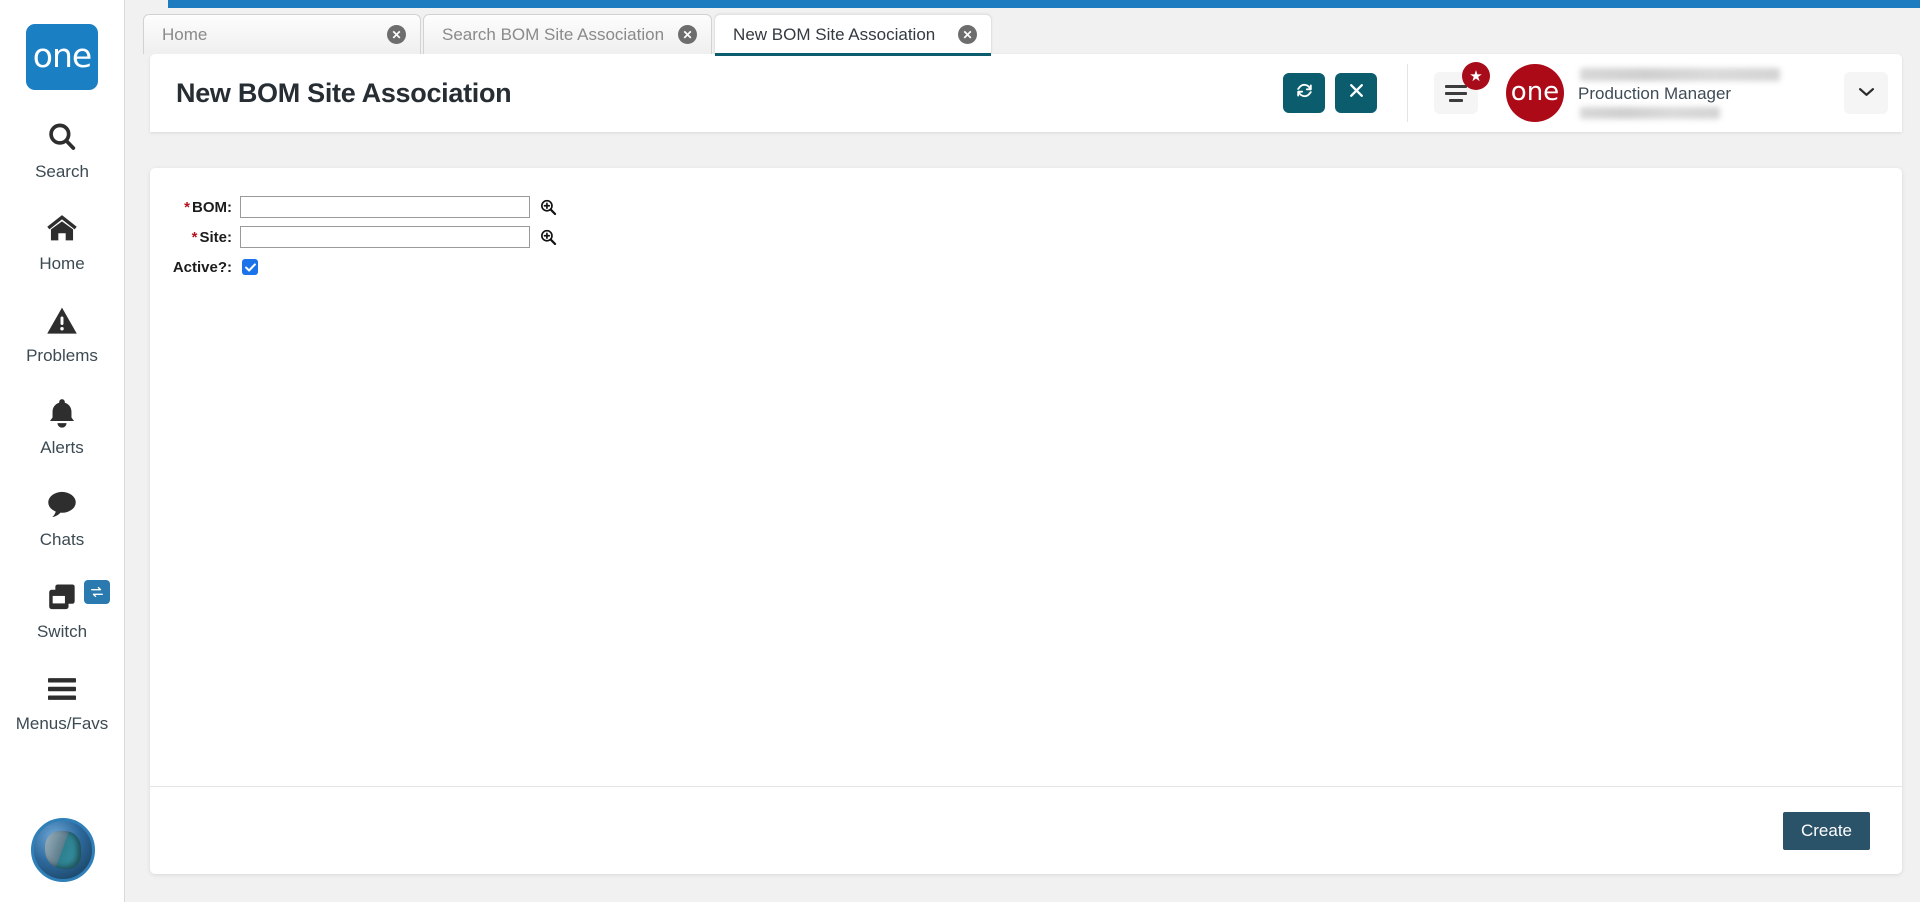 The width and height of the screenshot is (1920, 902). What do you see at coordinates (62, 505) in the screenshot?
I see `chat-bubble-icon` at bounding box center [62, 505].